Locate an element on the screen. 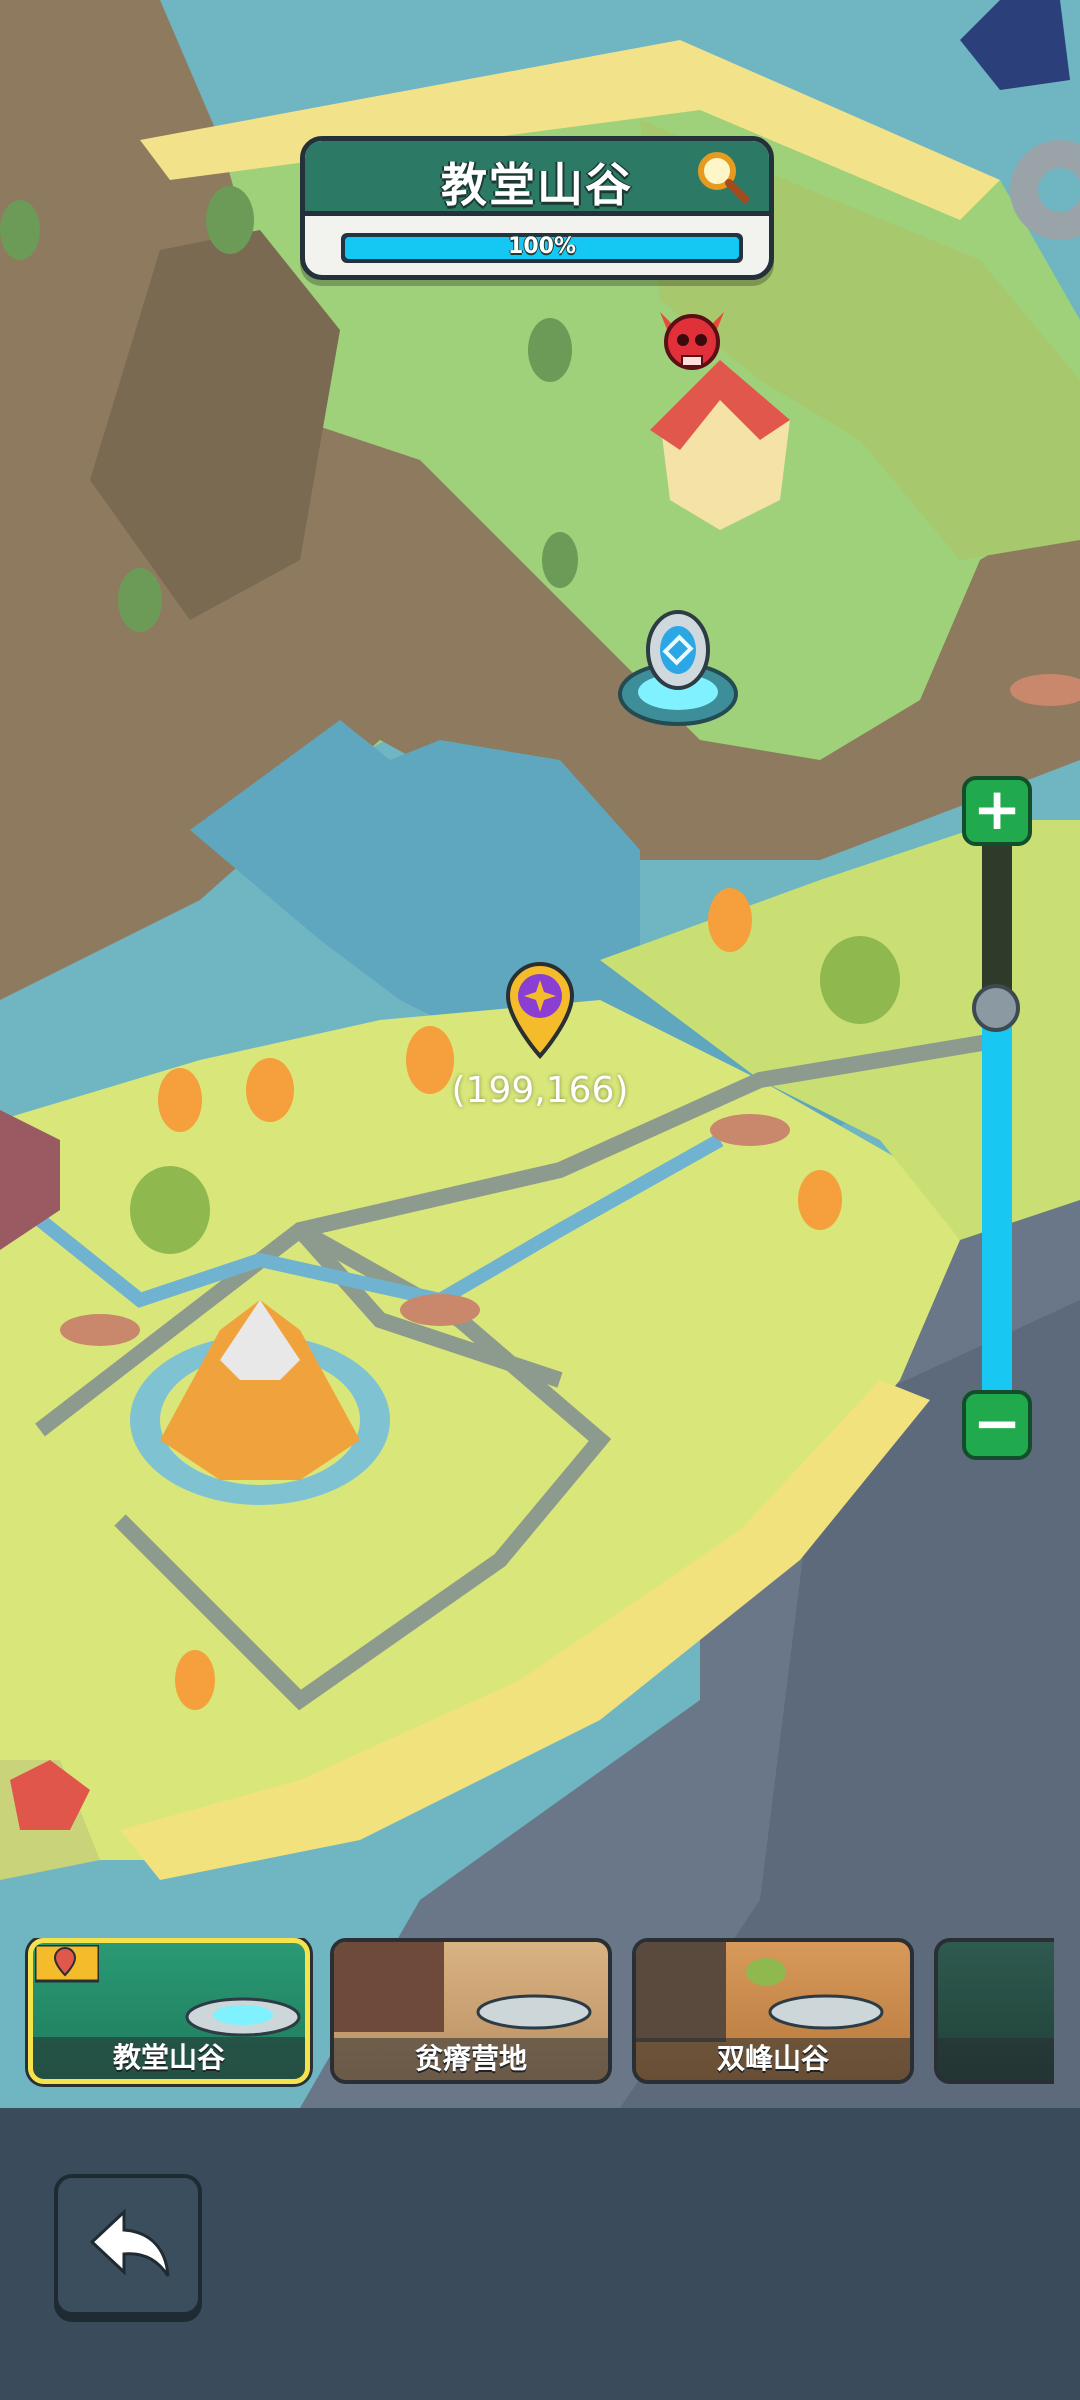 The width and height of the screenshot is (1080, 2400). region-card-header: 教堂山谷 is located at coordinates (537, 178).